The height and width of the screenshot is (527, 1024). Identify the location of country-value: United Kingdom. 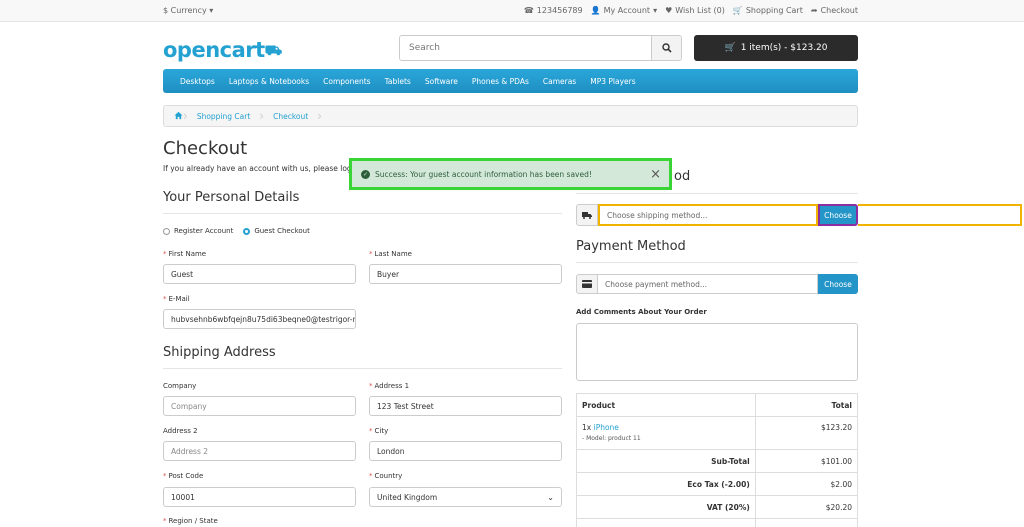
(407, 497).